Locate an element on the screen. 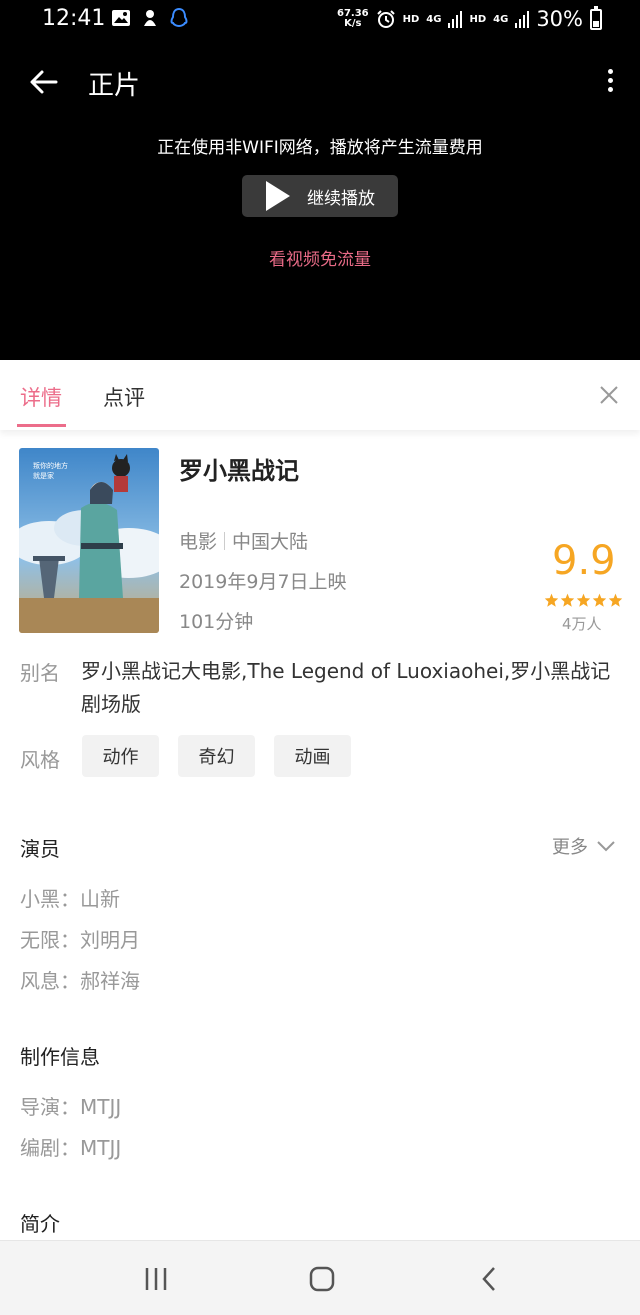  cast-item: 小黑：山新 is located at coordinates (70, 897).